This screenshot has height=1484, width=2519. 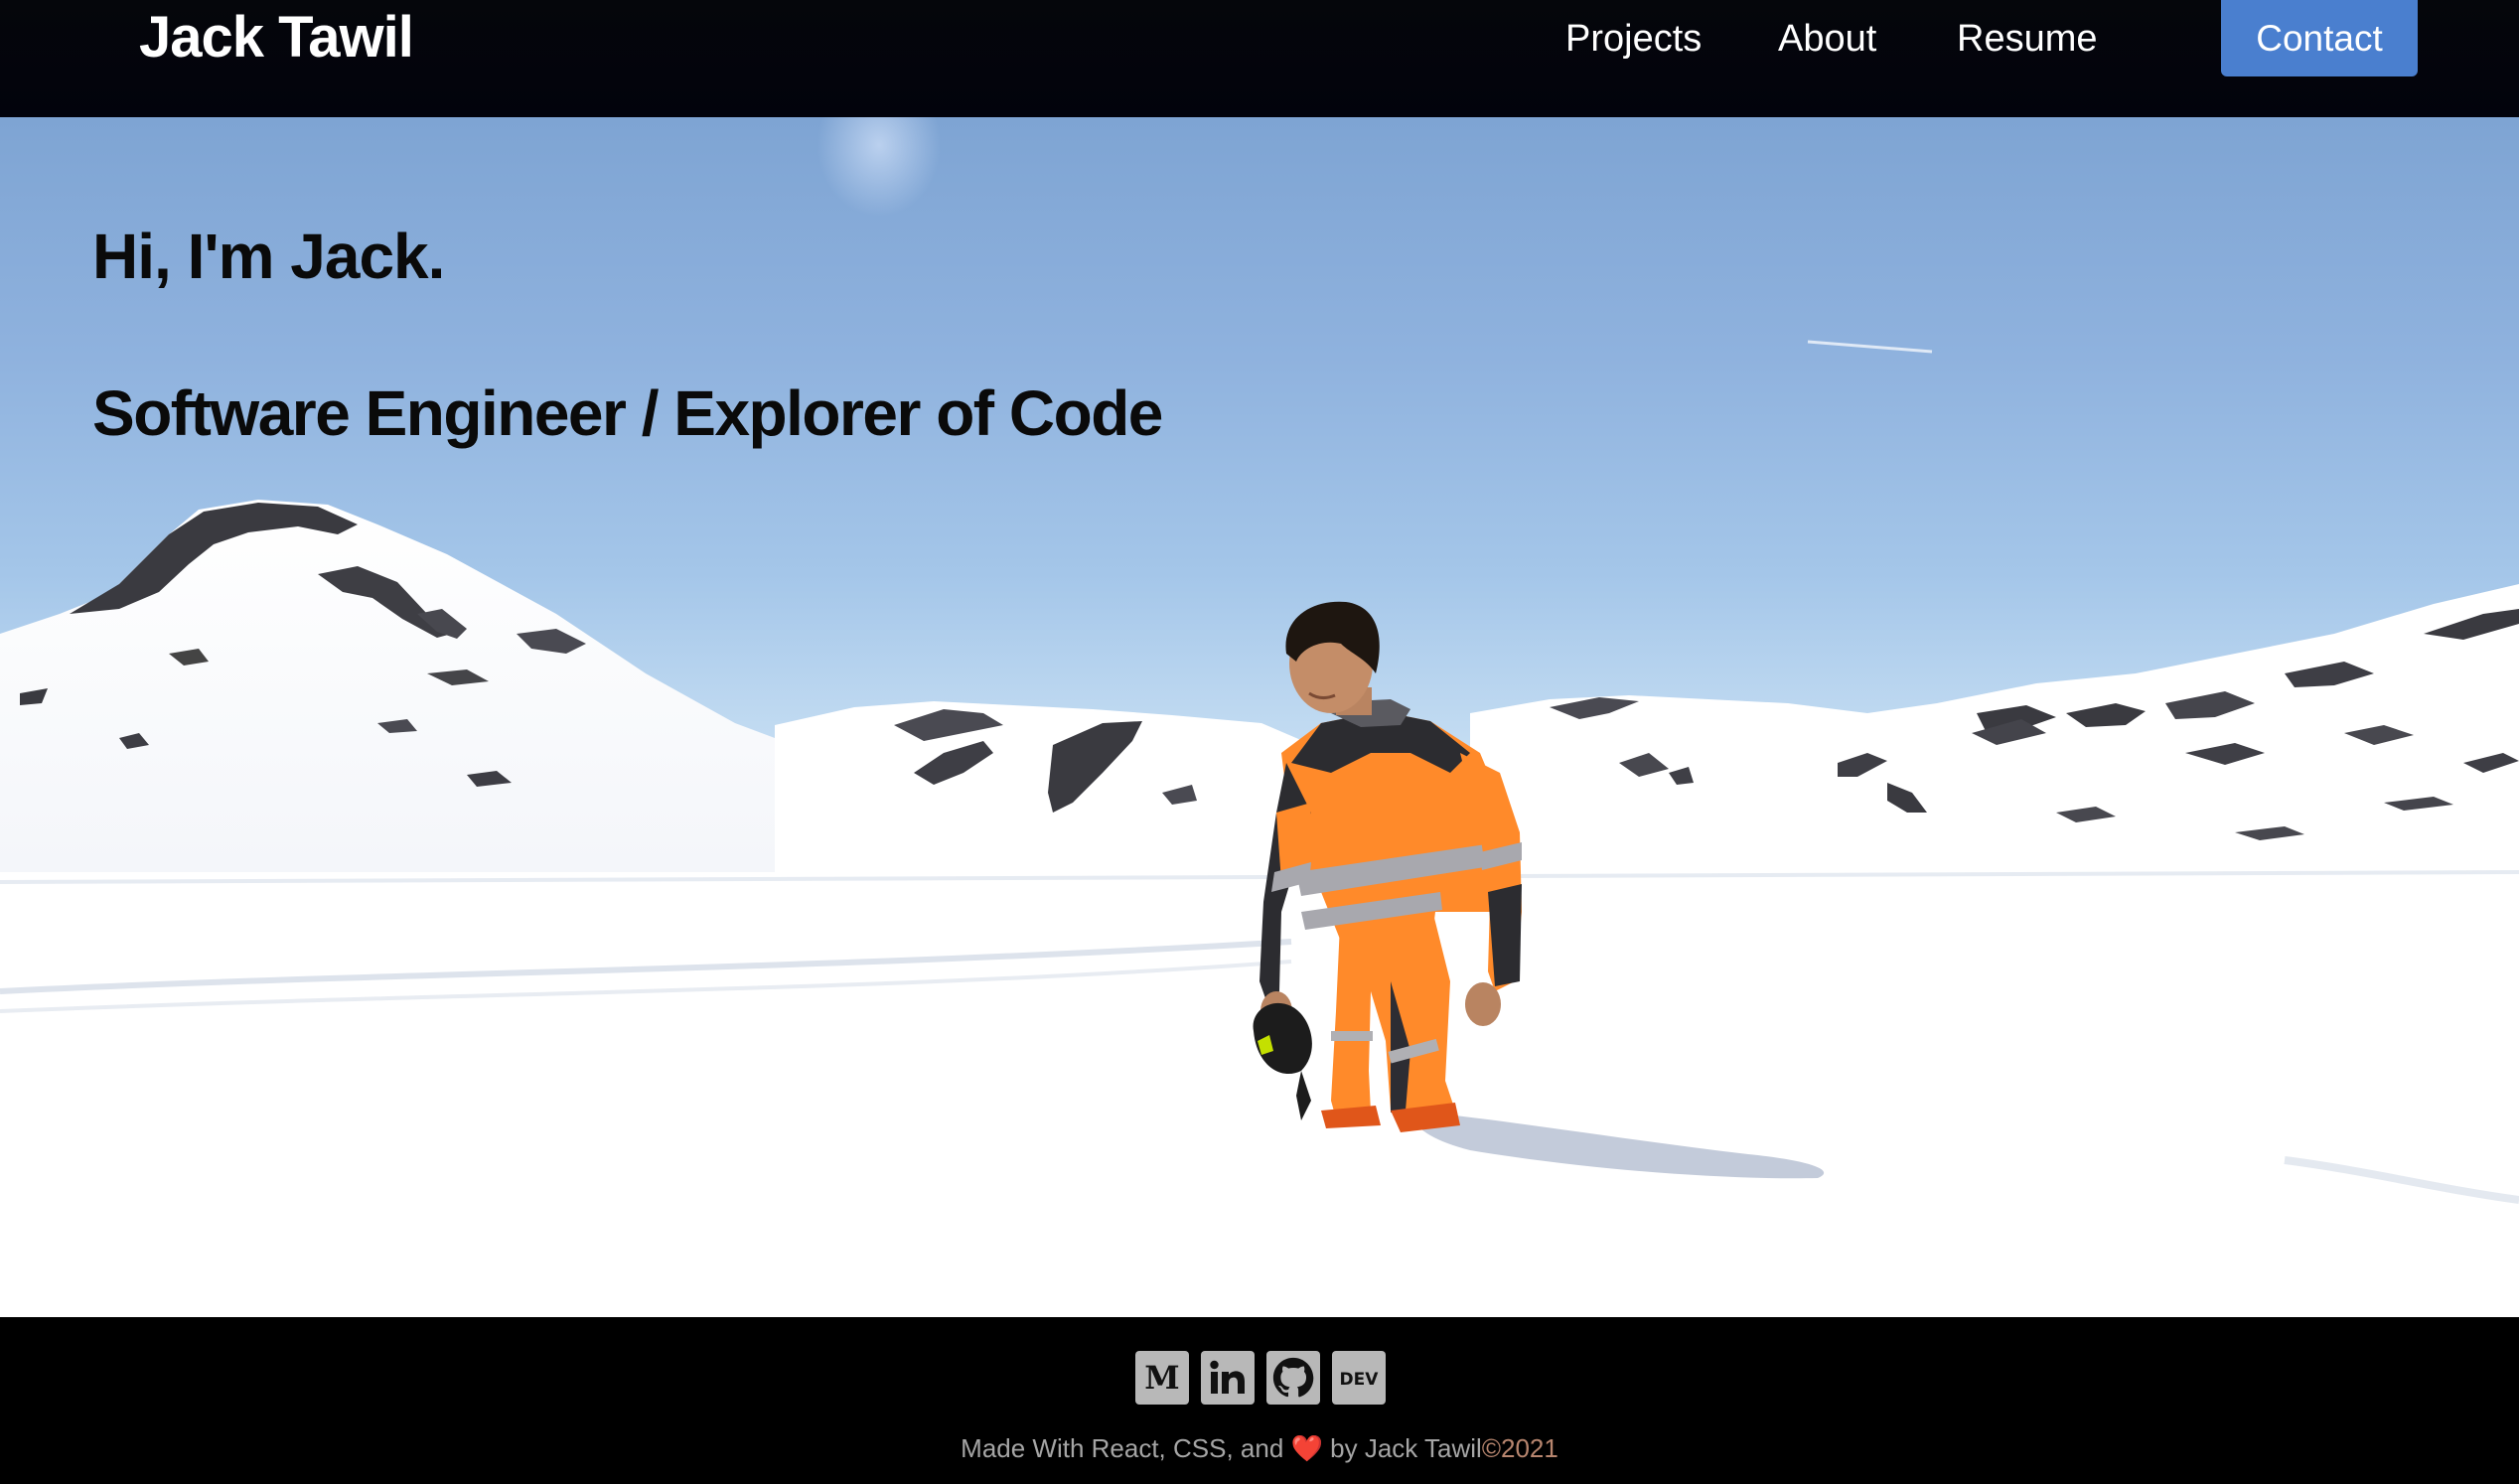 What do you see at coordinates (1260, 1378) in the screenshot?
I see `social-links: M DEV` at bounding box center [1260, 1378].